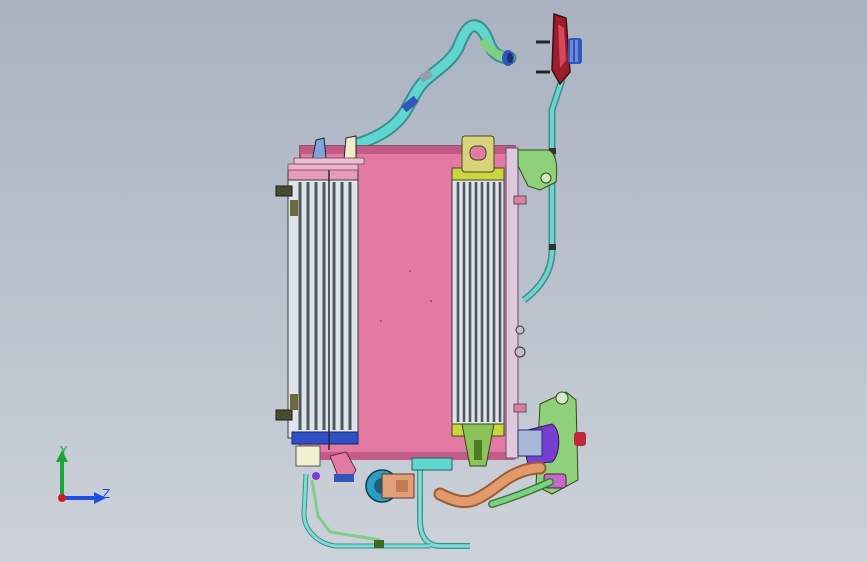 The height and width of the screenshot is (562, 867). I want to click on right-coolant-pipe, so click(543, 190).